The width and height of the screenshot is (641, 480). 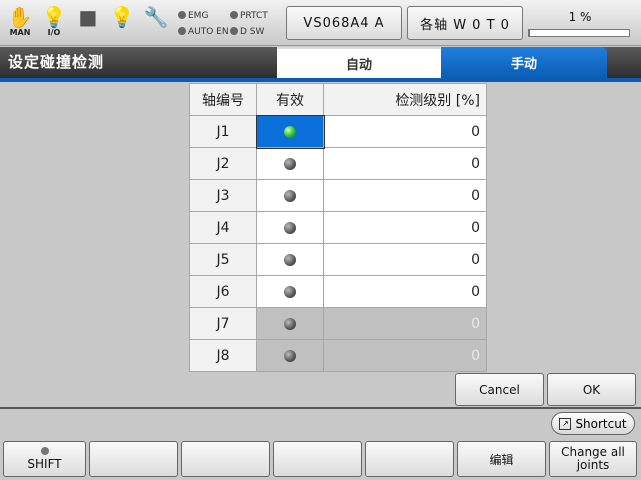 What do you see at coordinates (88, 24) in the screenshot?
I see `stop-square-icon: ■` at bounding box center [88, 24].